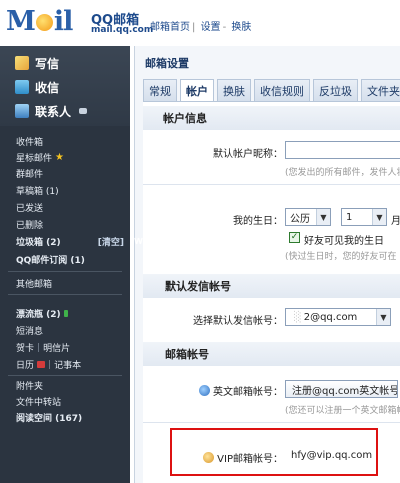 This screenshot has height=483, width=400. What do you see at coordinates (271, 286) in the screenshot?
I see `section-default-sender: 默认发信帐号` at bounding box center [271, 286].